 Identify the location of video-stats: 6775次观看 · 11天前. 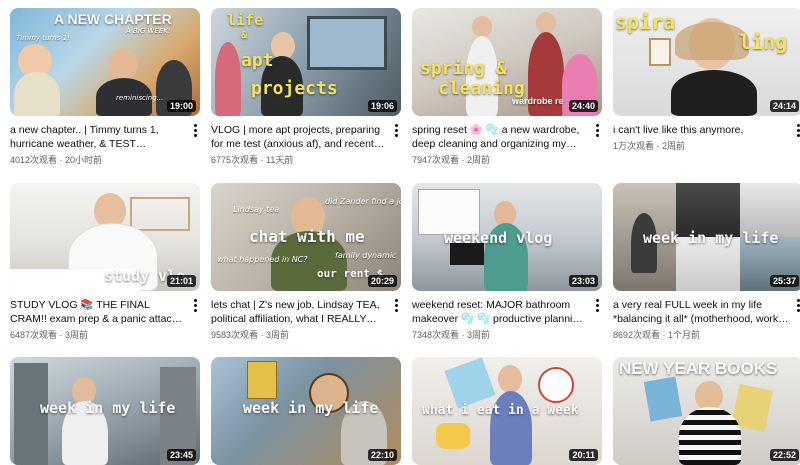
(299, 160).